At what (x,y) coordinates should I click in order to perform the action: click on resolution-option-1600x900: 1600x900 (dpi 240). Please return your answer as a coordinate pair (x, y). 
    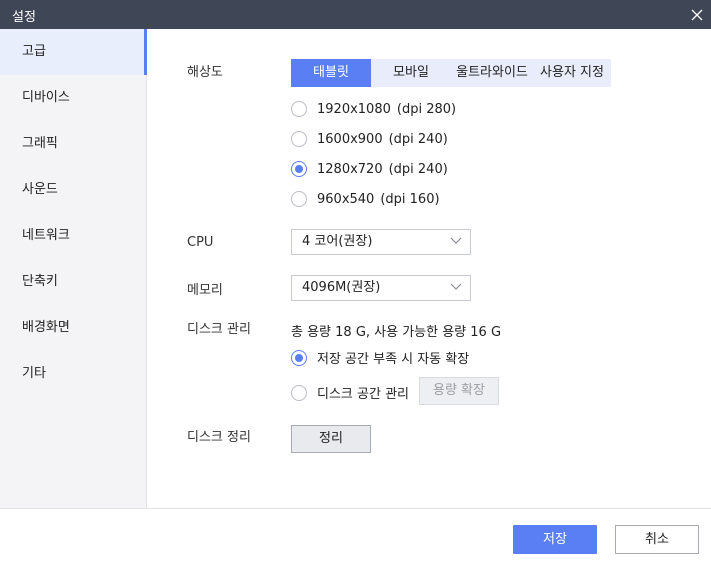
    Looking at the image, I should click on (369, 139).